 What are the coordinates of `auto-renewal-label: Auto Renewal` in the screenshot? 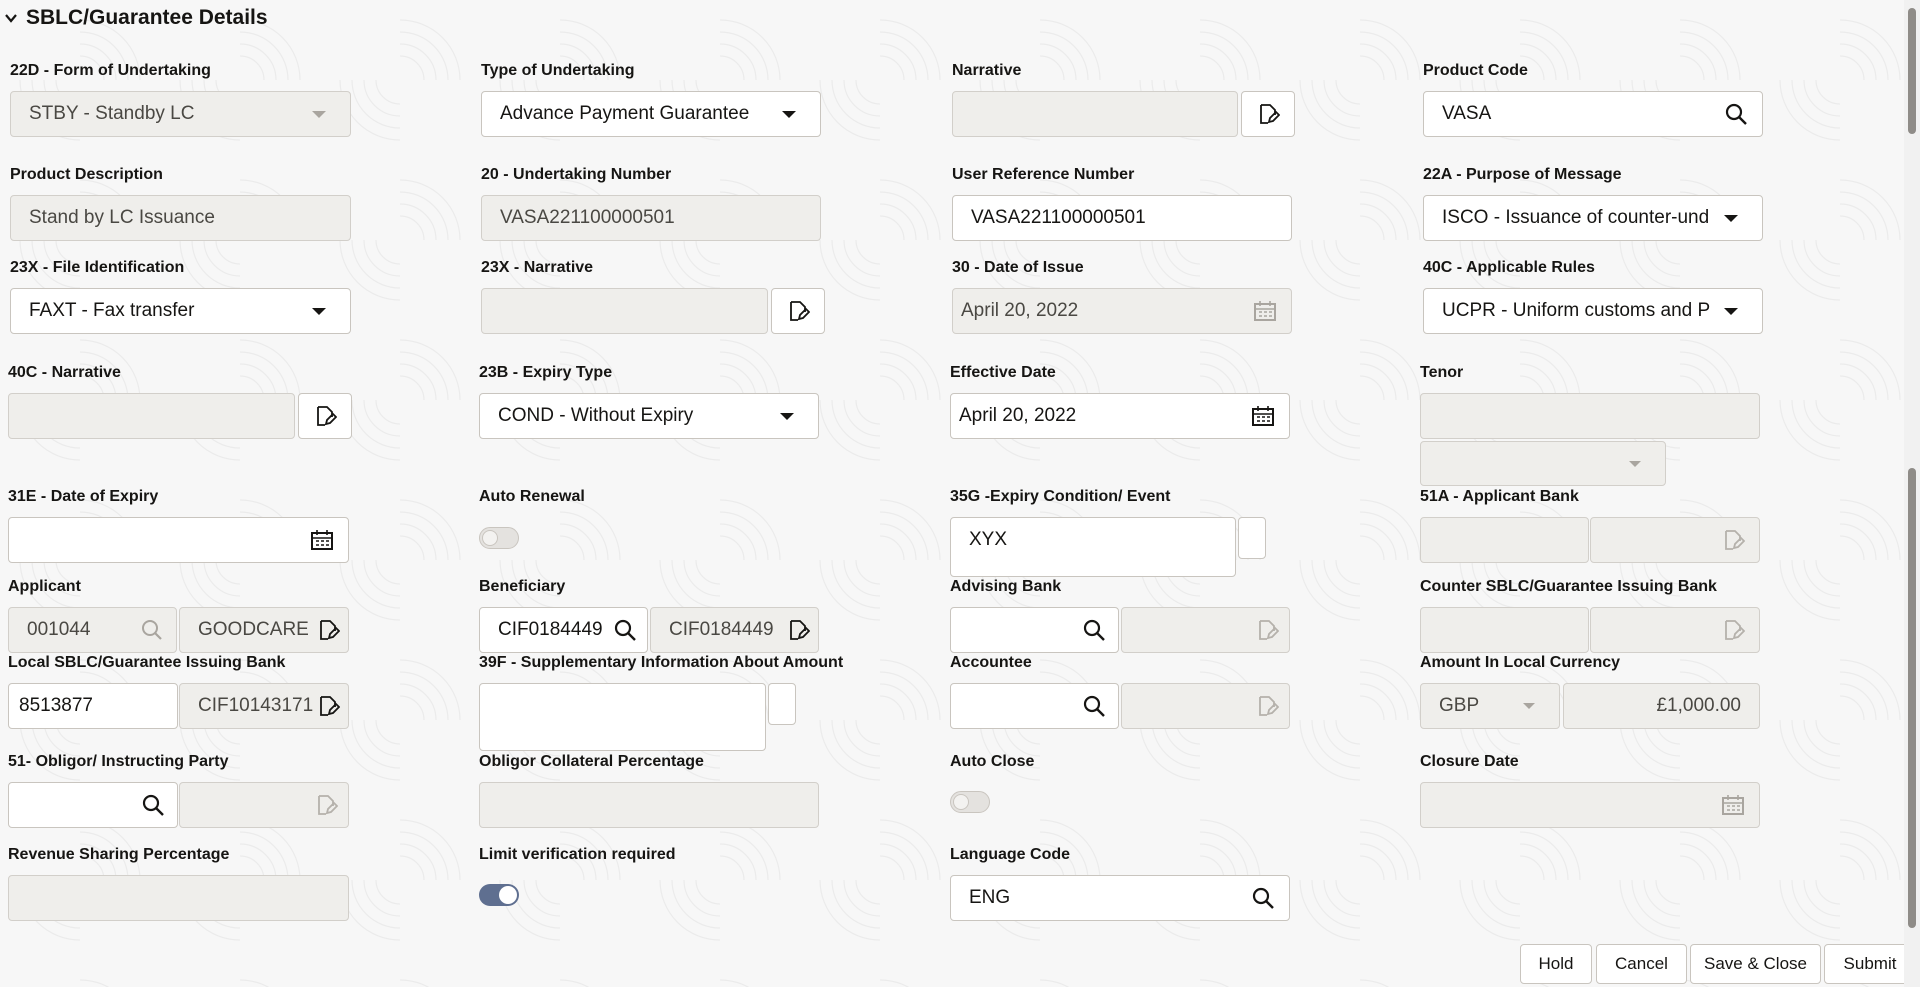 It's located at (532, 497).